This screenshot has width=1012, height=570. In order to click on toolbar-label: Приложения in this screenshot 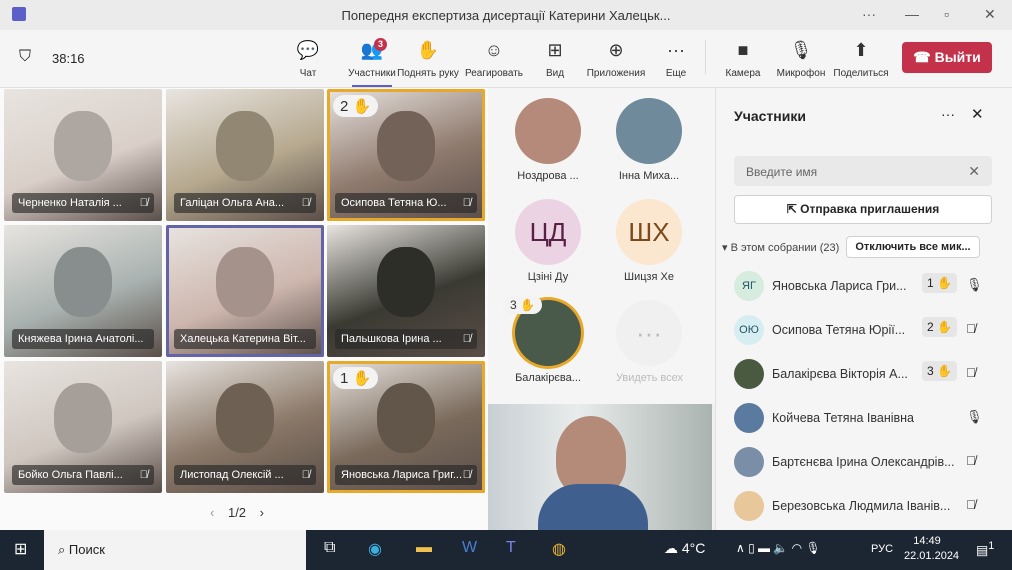, I will do `click(616, 73)`.